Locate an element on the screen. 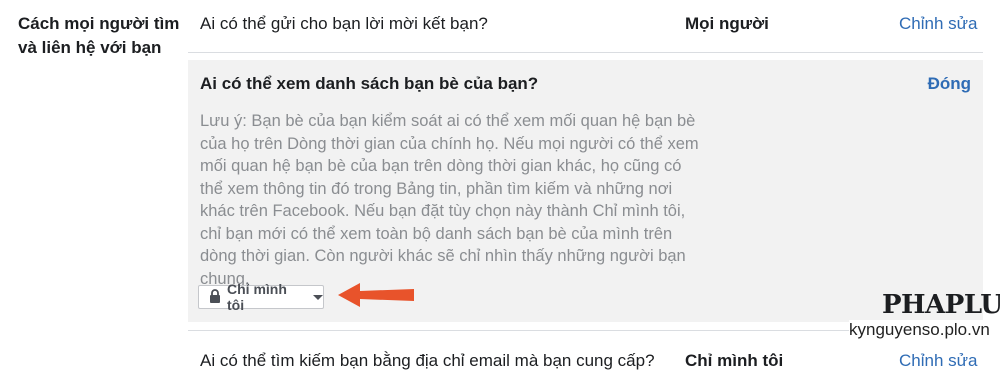 The image size is (1000, 383). lock-icon is located at coordinates (215, 297).